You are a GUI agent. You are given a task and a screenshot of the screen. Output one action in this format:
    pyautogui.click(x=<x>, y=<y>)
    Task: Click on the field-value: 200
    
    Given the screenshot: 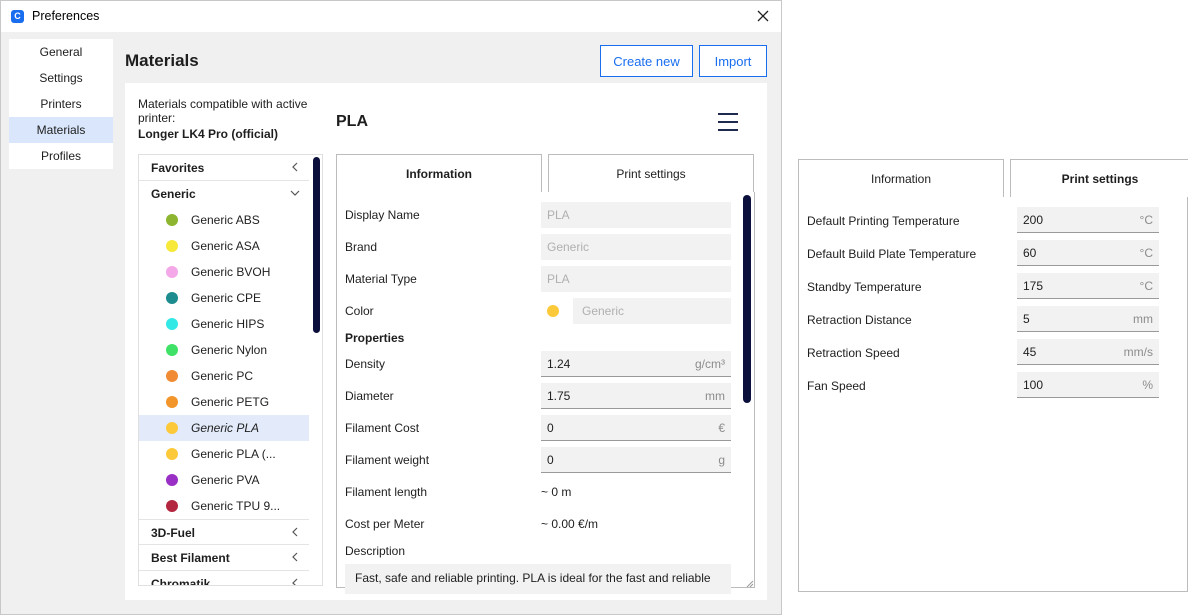 What is the action you would take?
    pyautogui.click(x=1033, y=220)
    